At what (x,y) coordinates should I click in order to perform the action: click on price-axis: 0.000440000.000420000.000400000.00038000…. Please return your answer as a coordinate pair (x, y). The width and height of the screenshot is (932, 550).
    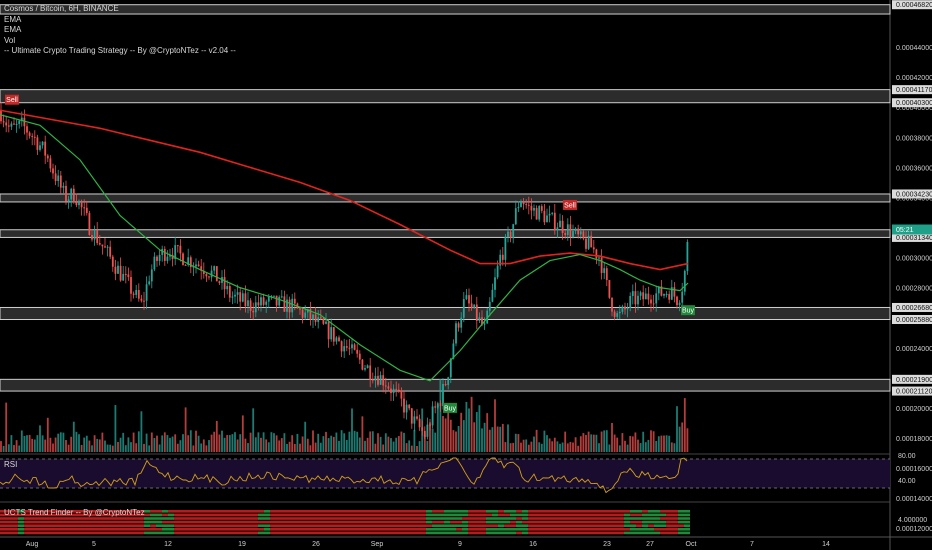
    Looking at the image, I should click on (912, 275).